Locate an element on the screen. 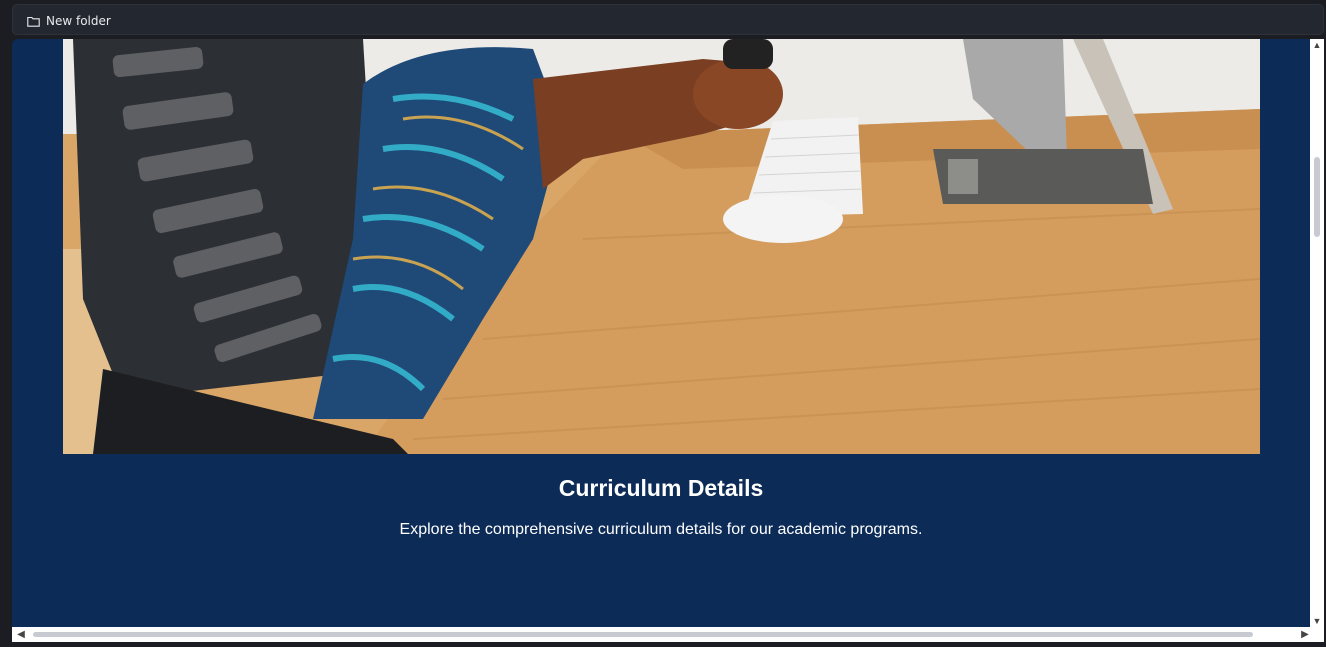 The width and height of the screenshot is (1326, 647). folder-icon is located at coordinates (33, 21).